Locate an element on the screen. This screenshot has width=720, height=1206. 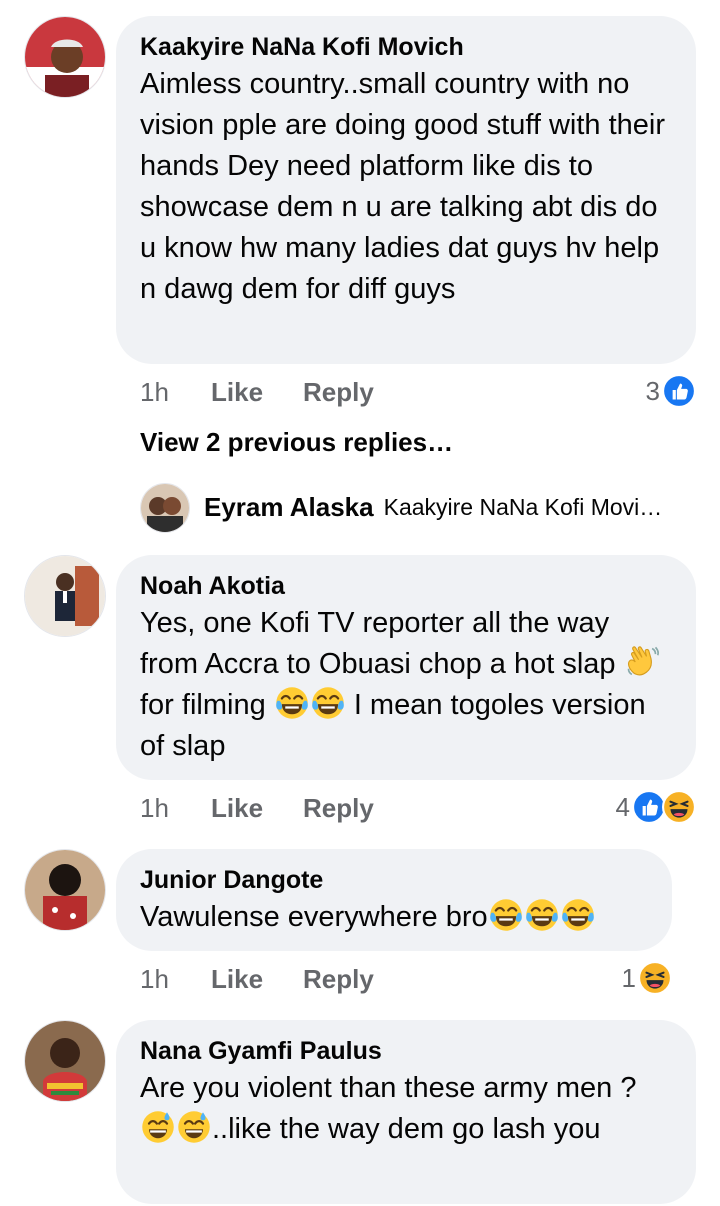
reaction-summary: 3 is located at coordinates (671, 391).